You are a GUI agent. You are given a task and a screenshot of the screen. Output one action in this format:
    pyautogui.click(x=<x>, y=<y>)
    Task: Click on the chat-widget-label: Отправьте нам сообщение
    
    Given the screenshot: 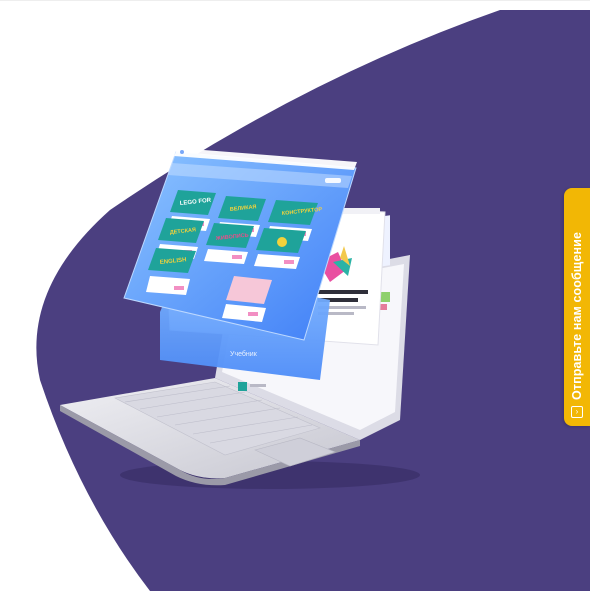 What is the action you would take?
    pyautogui.click(x=577, y=316)
    